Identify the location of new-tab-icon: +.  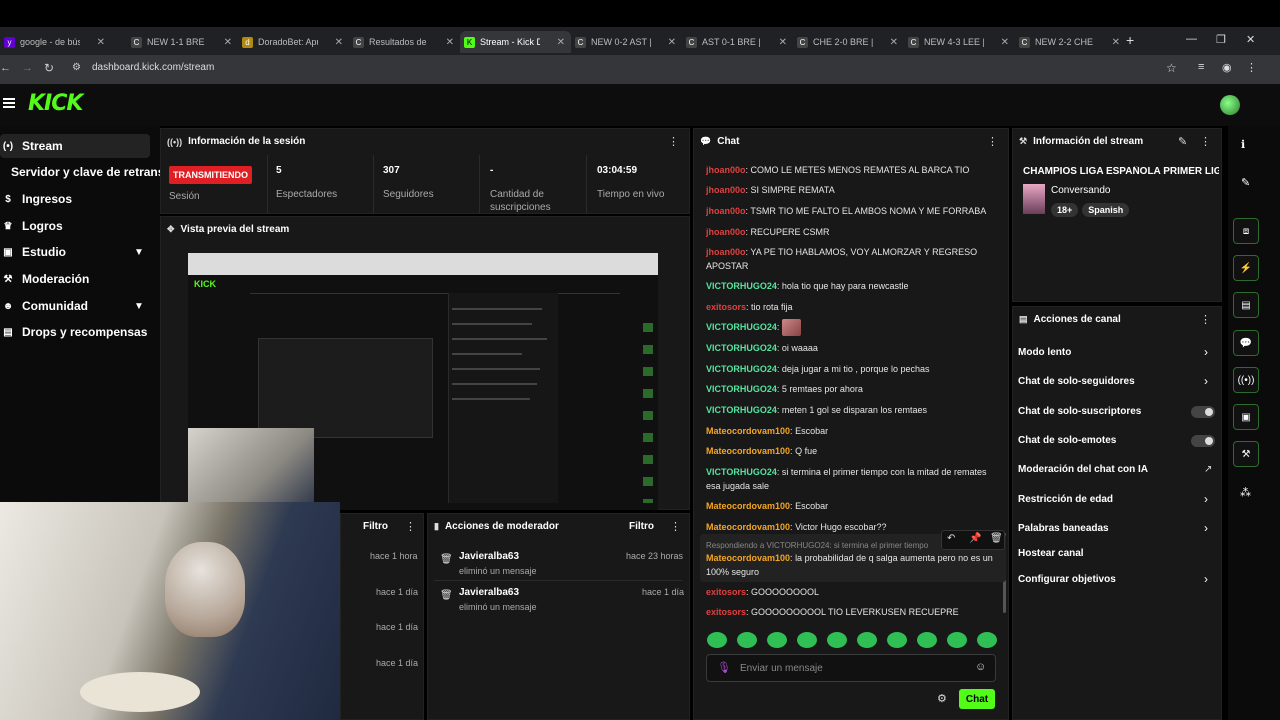
(1130, 40).